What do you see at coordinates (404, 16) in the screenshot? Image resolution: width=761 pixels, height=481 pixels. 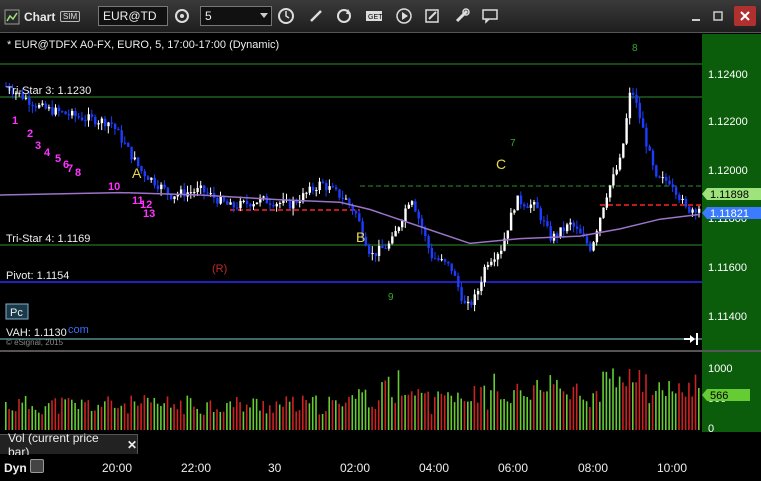 I see `play-icon` at bounding box center [404, 16].